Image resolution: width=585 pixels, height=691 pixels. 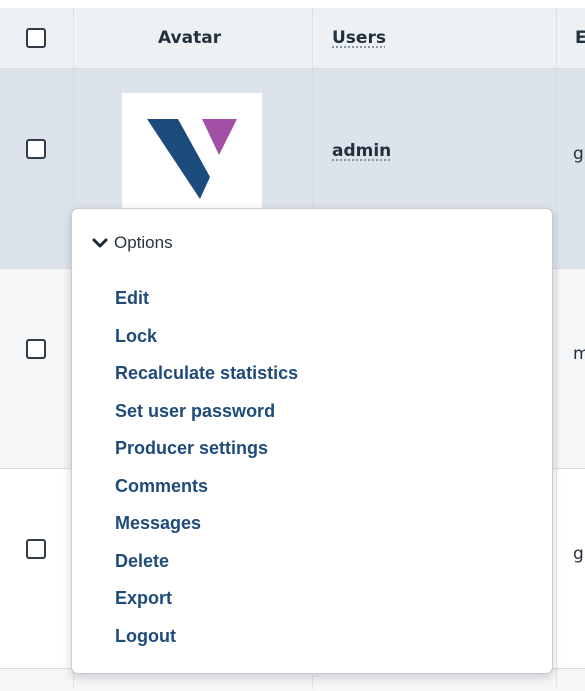 I want to click on menu-item-export: Export, so click(x=206, y=604).